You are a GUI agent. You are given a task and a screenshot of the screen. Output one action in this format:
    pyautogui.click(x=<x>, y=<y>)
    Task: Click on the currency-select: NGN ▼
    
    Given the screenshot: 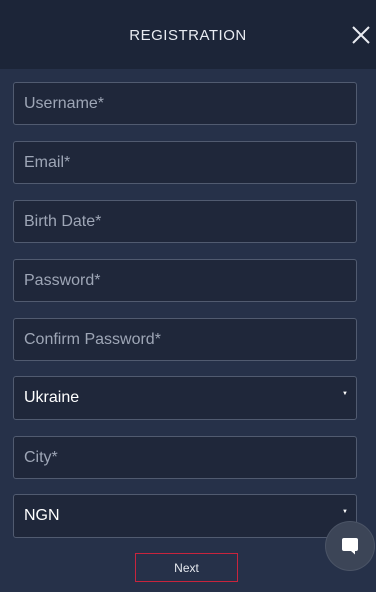 What is the action you would take?
    pyautogui.click(x=185, y=516)
    